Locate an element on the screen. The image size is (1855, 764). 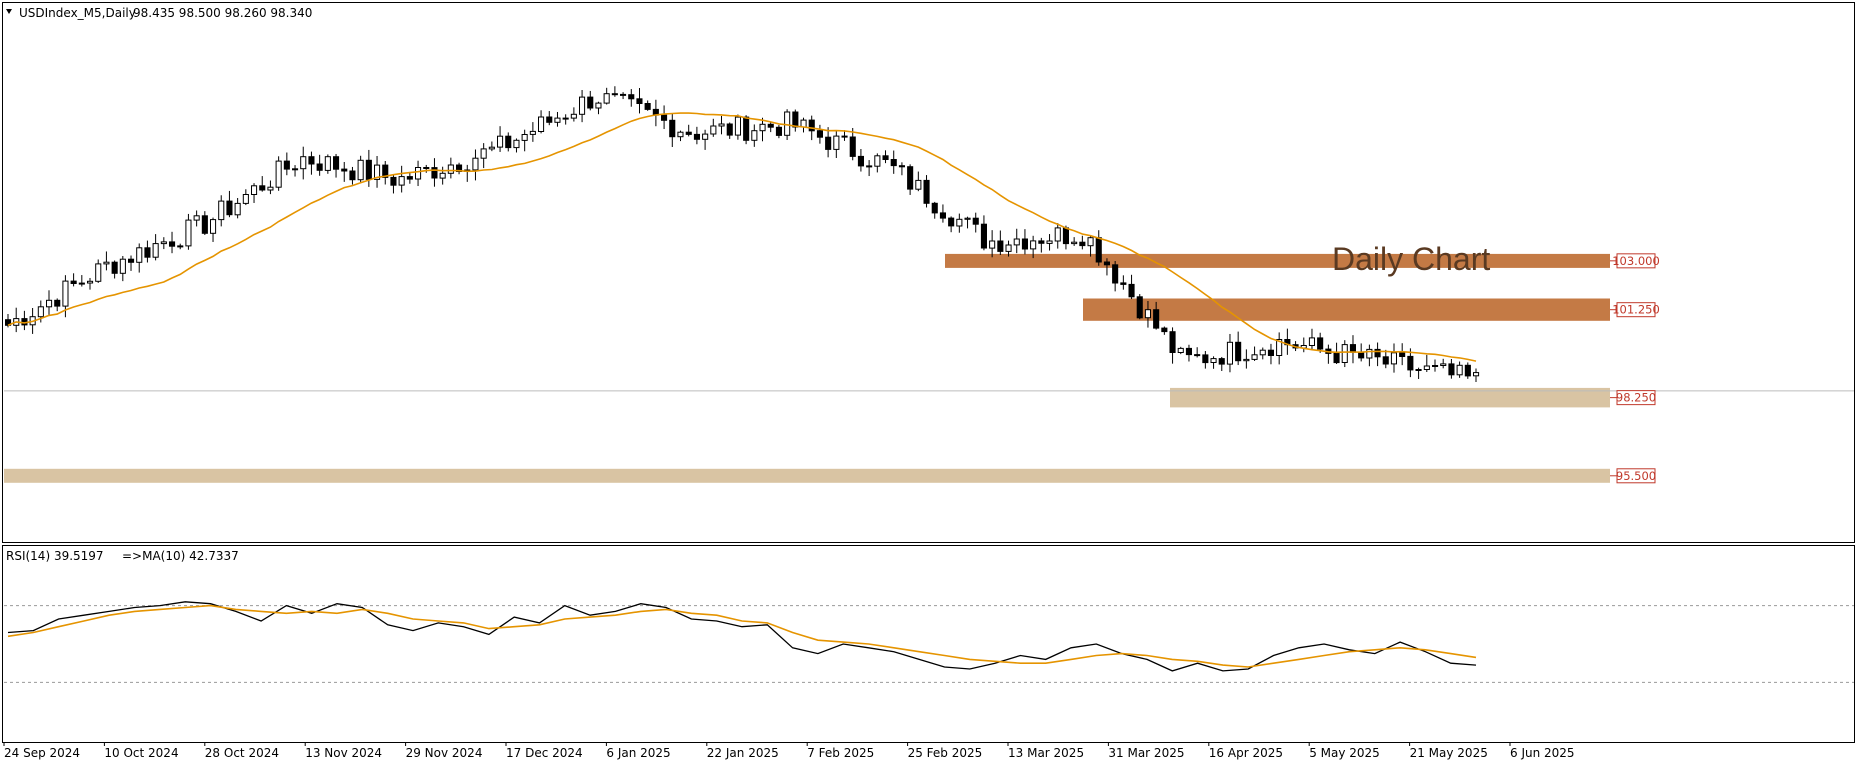
level-label-text: 95.500 is located at coordinates (1636, 476).